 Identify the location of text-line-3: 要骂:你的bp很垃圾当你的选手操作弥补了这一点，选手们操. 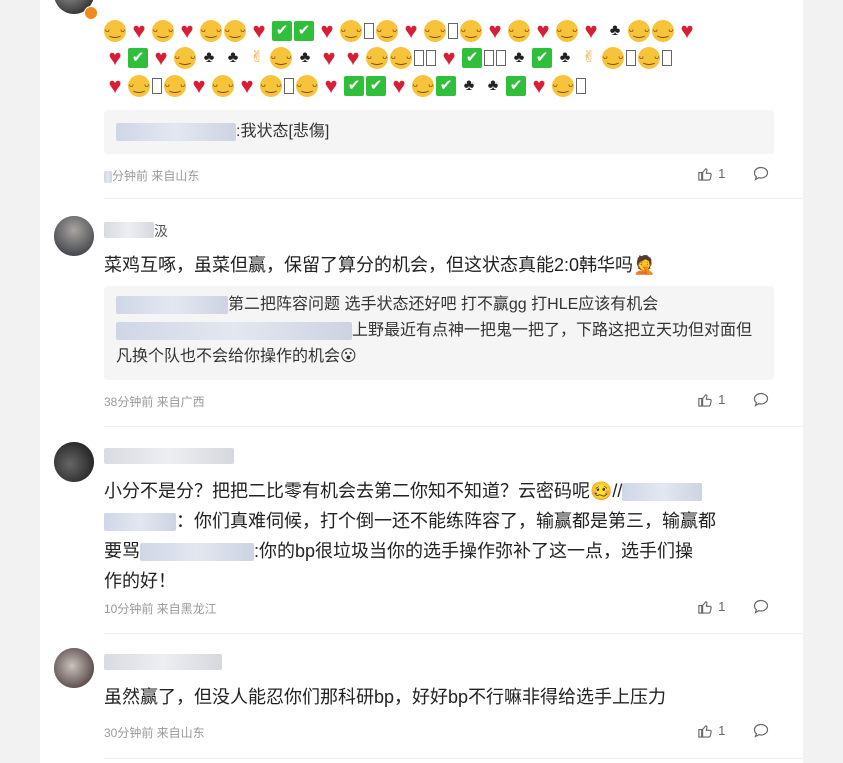
(439, 551).